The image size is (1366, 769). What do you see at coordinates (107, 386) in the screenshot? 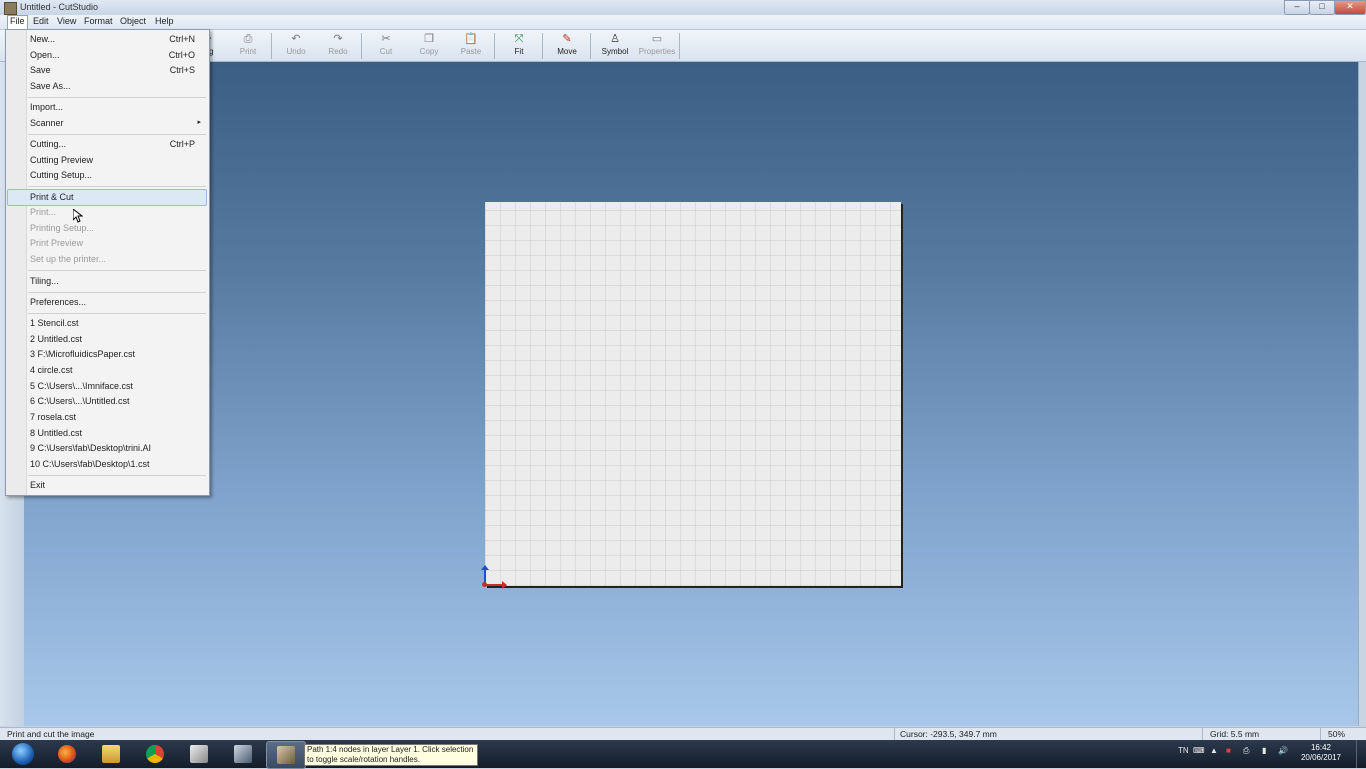
I see `recent-file-item: 5 C:\Users\...\Imniface.cst` at bounding box center [107, 386].